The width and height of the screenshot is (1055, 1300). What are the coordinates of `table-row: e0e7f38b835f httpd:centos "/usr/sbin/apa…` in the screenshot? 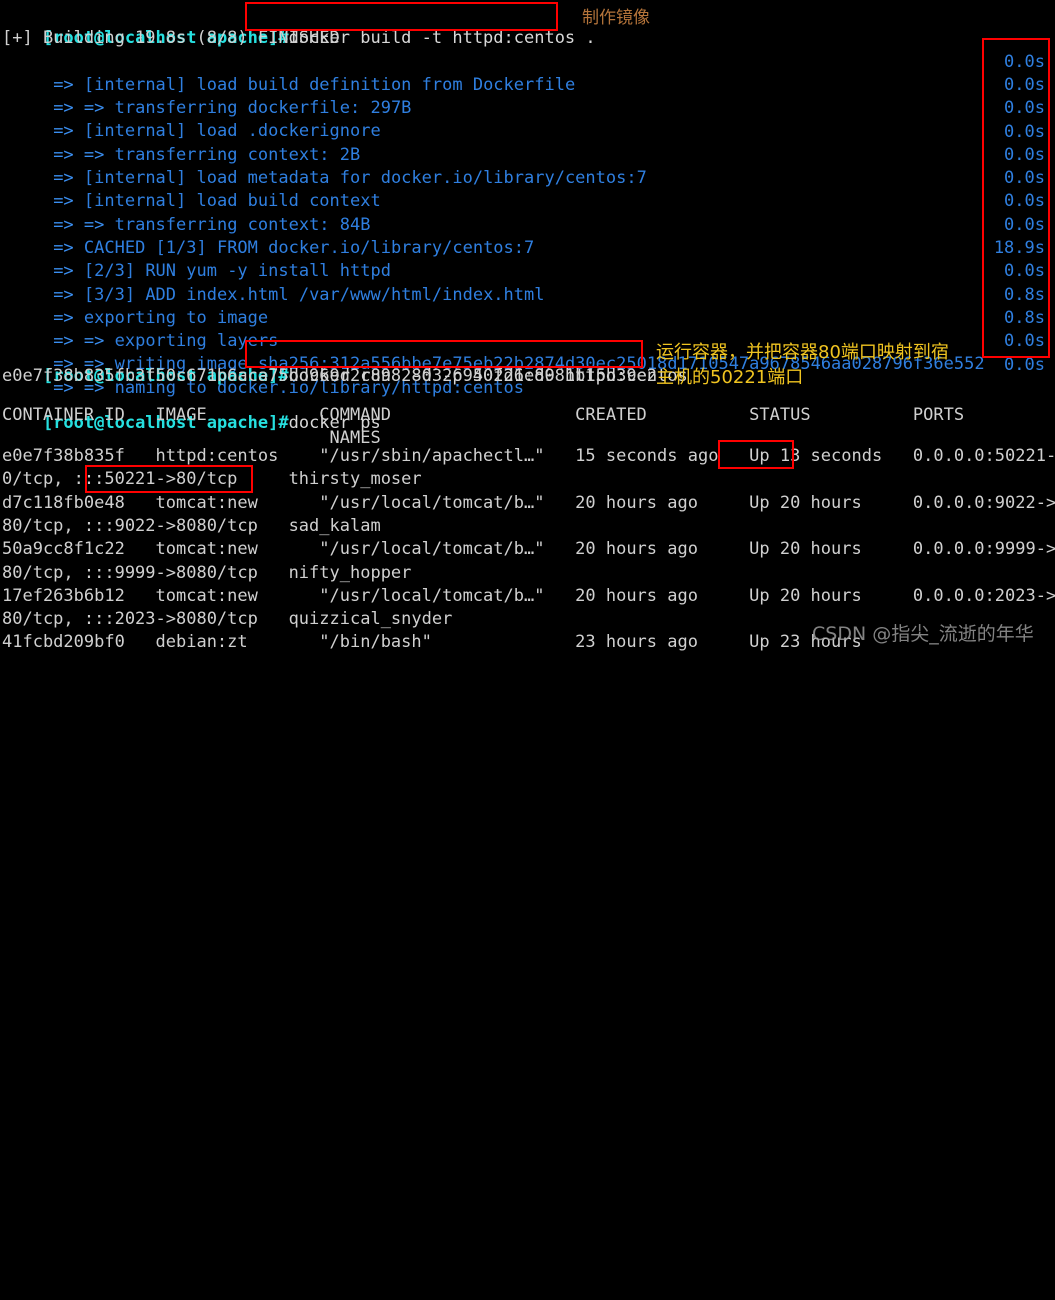 It's located at (528, 456).